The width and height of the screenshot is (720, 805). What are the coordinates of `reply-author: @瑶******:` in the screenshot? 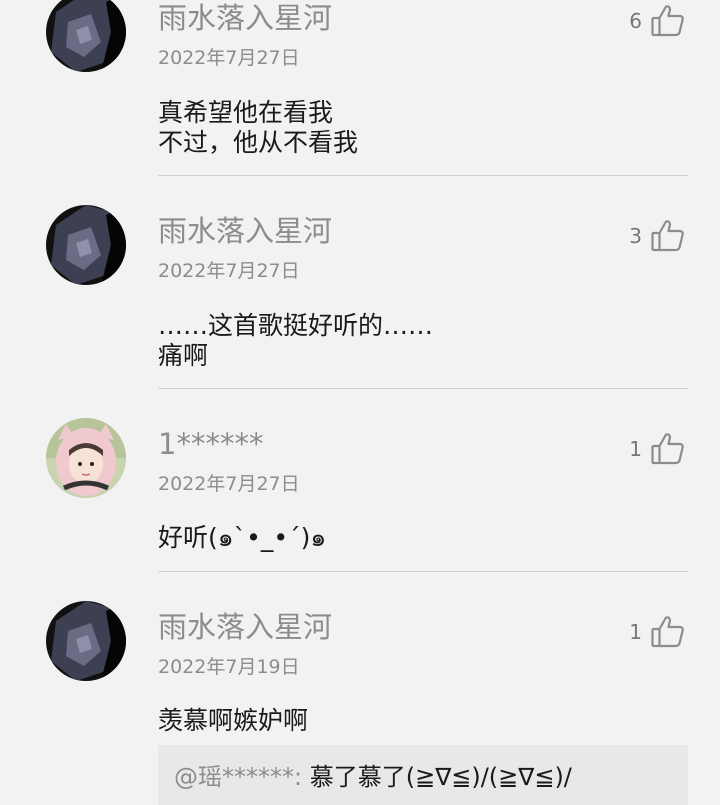 It's located at (238, 777).